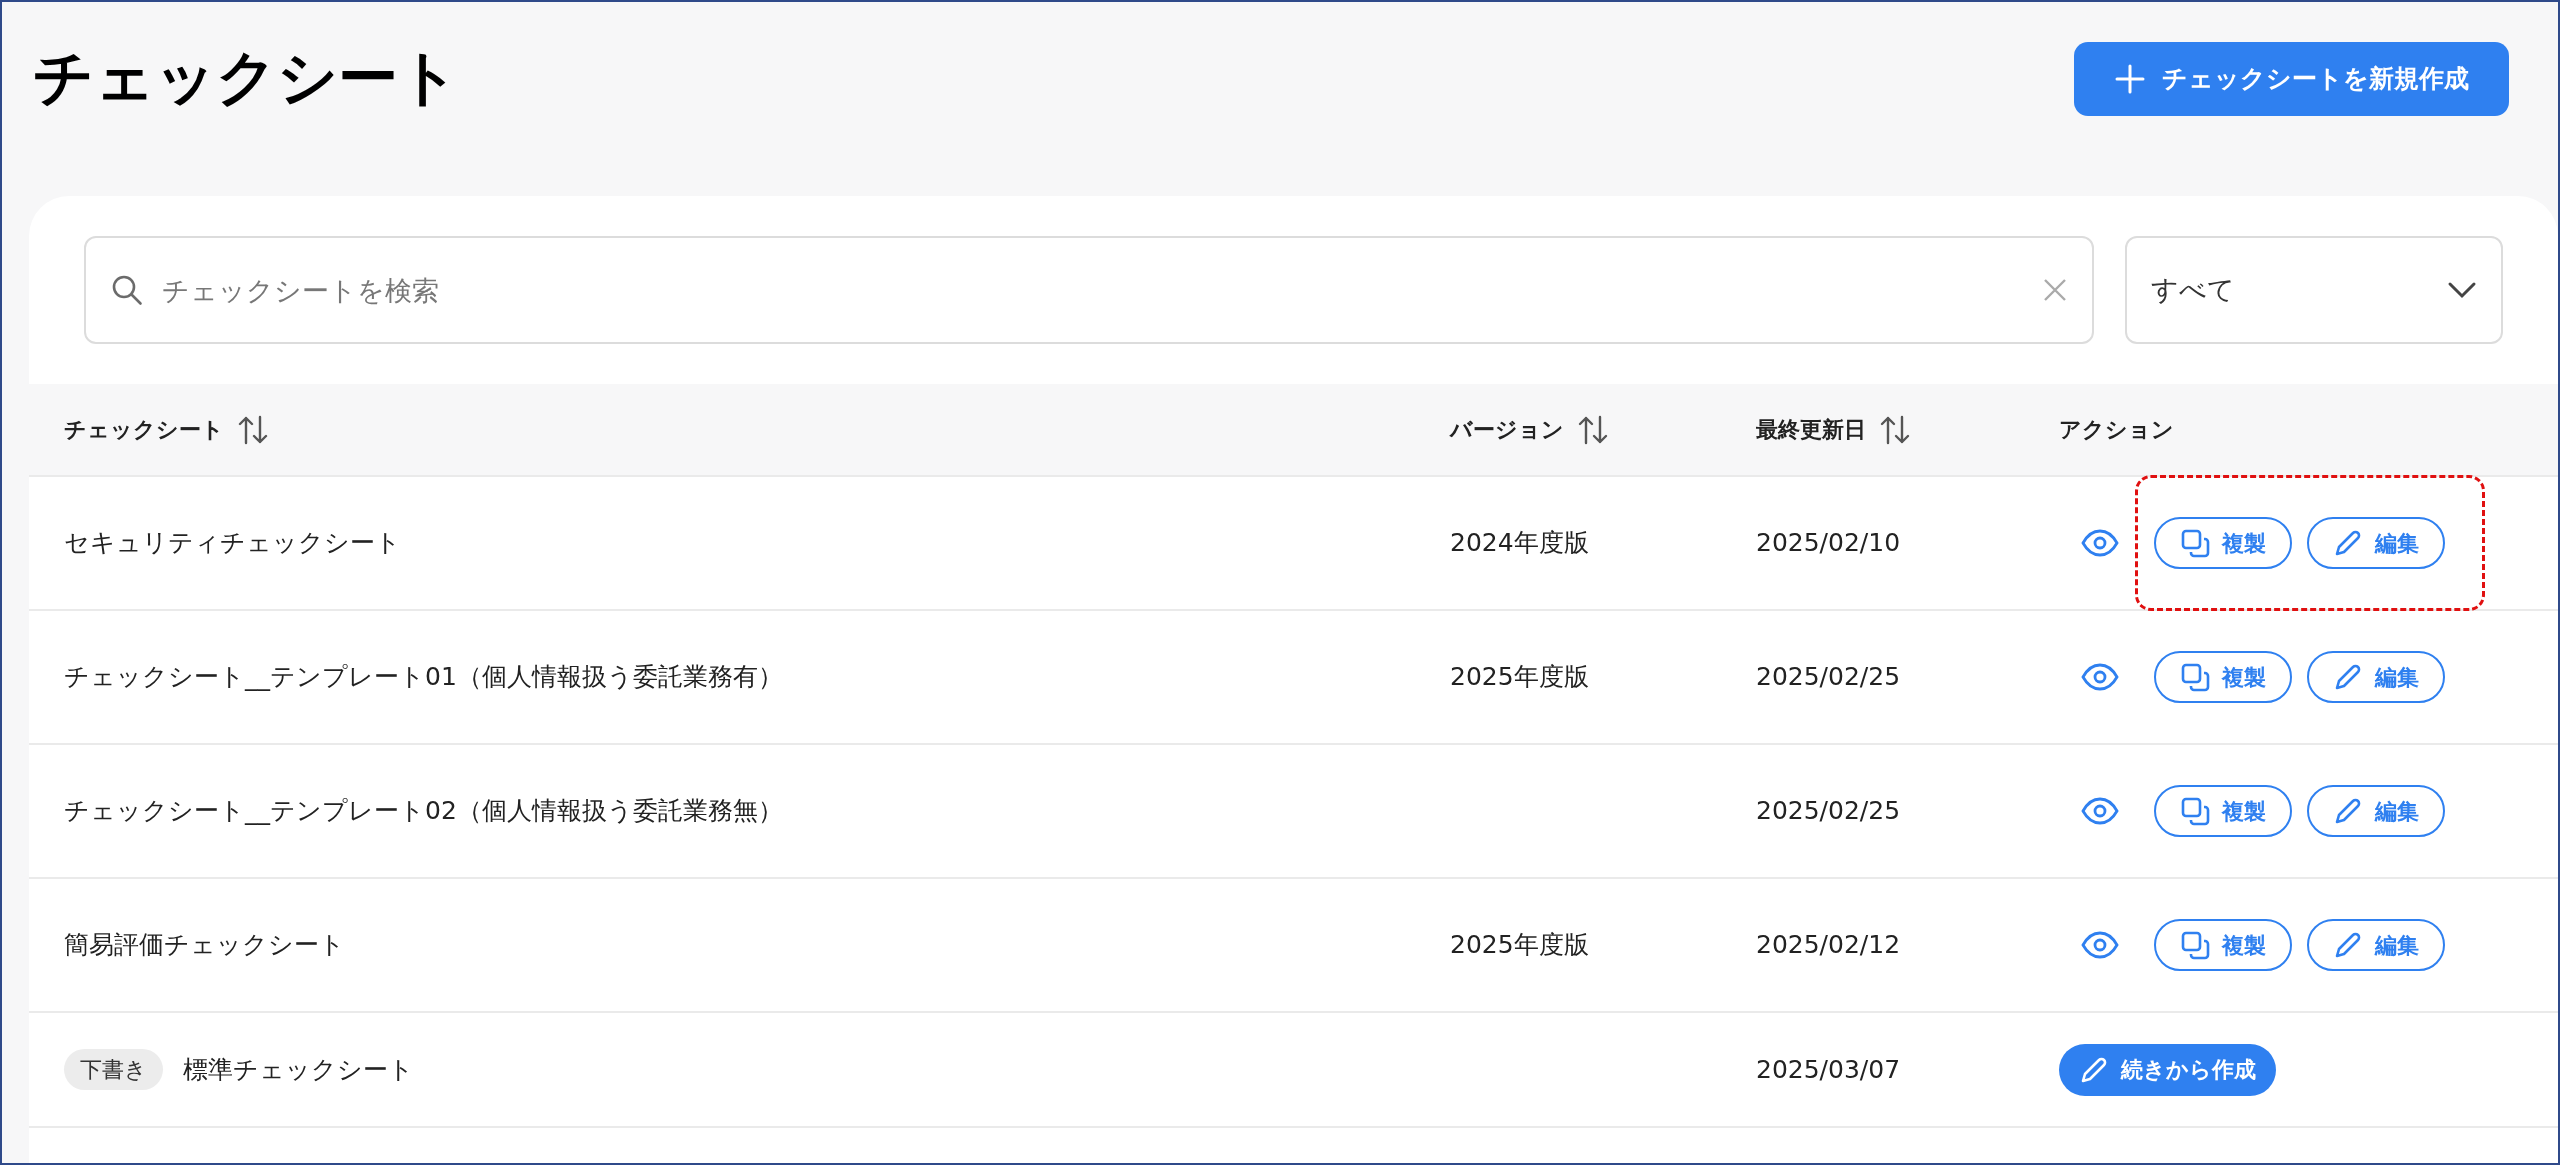 The height and width of the screenshot is (1165, 2560). Describe the element at coordinates (246, 77) in the screenshot. I see `page-title: チェックシート` at that location.